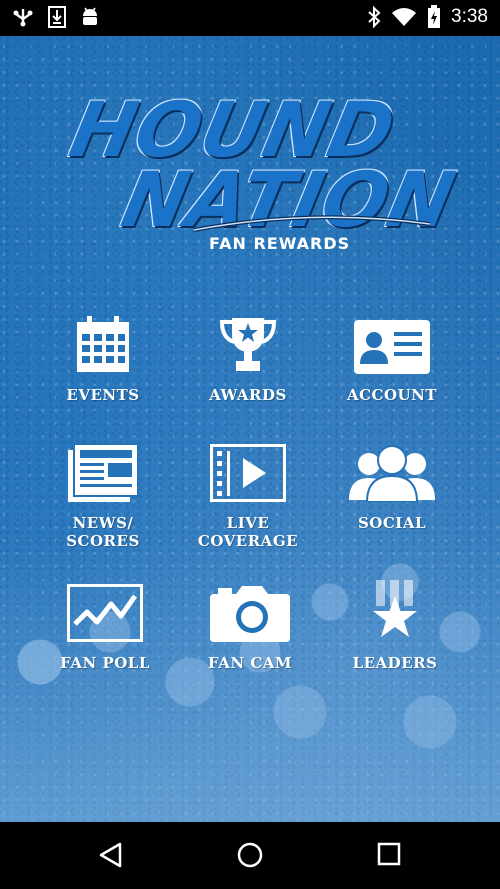 This screenshot has width=500, height=889. I want to click on video-play-icon, so click(248, 475).